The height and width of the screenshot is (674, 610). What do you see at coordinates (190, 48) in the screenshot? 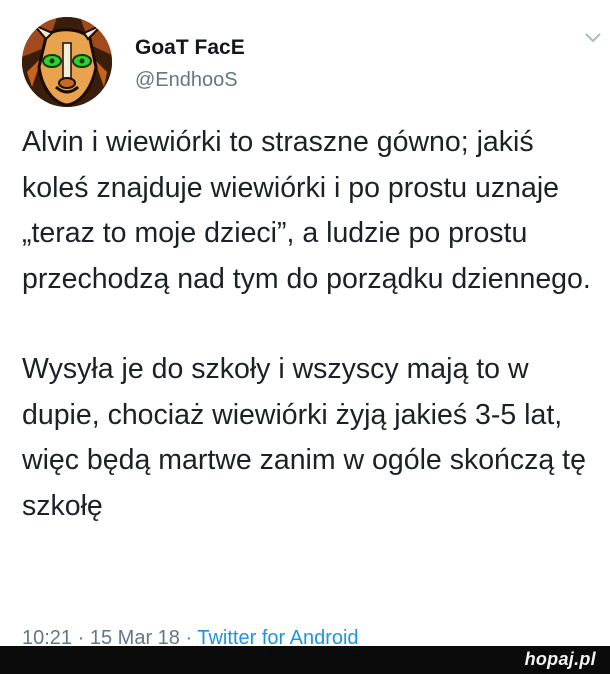
I see `display-name: GoaT FacE` at bounding box center [190, 48].